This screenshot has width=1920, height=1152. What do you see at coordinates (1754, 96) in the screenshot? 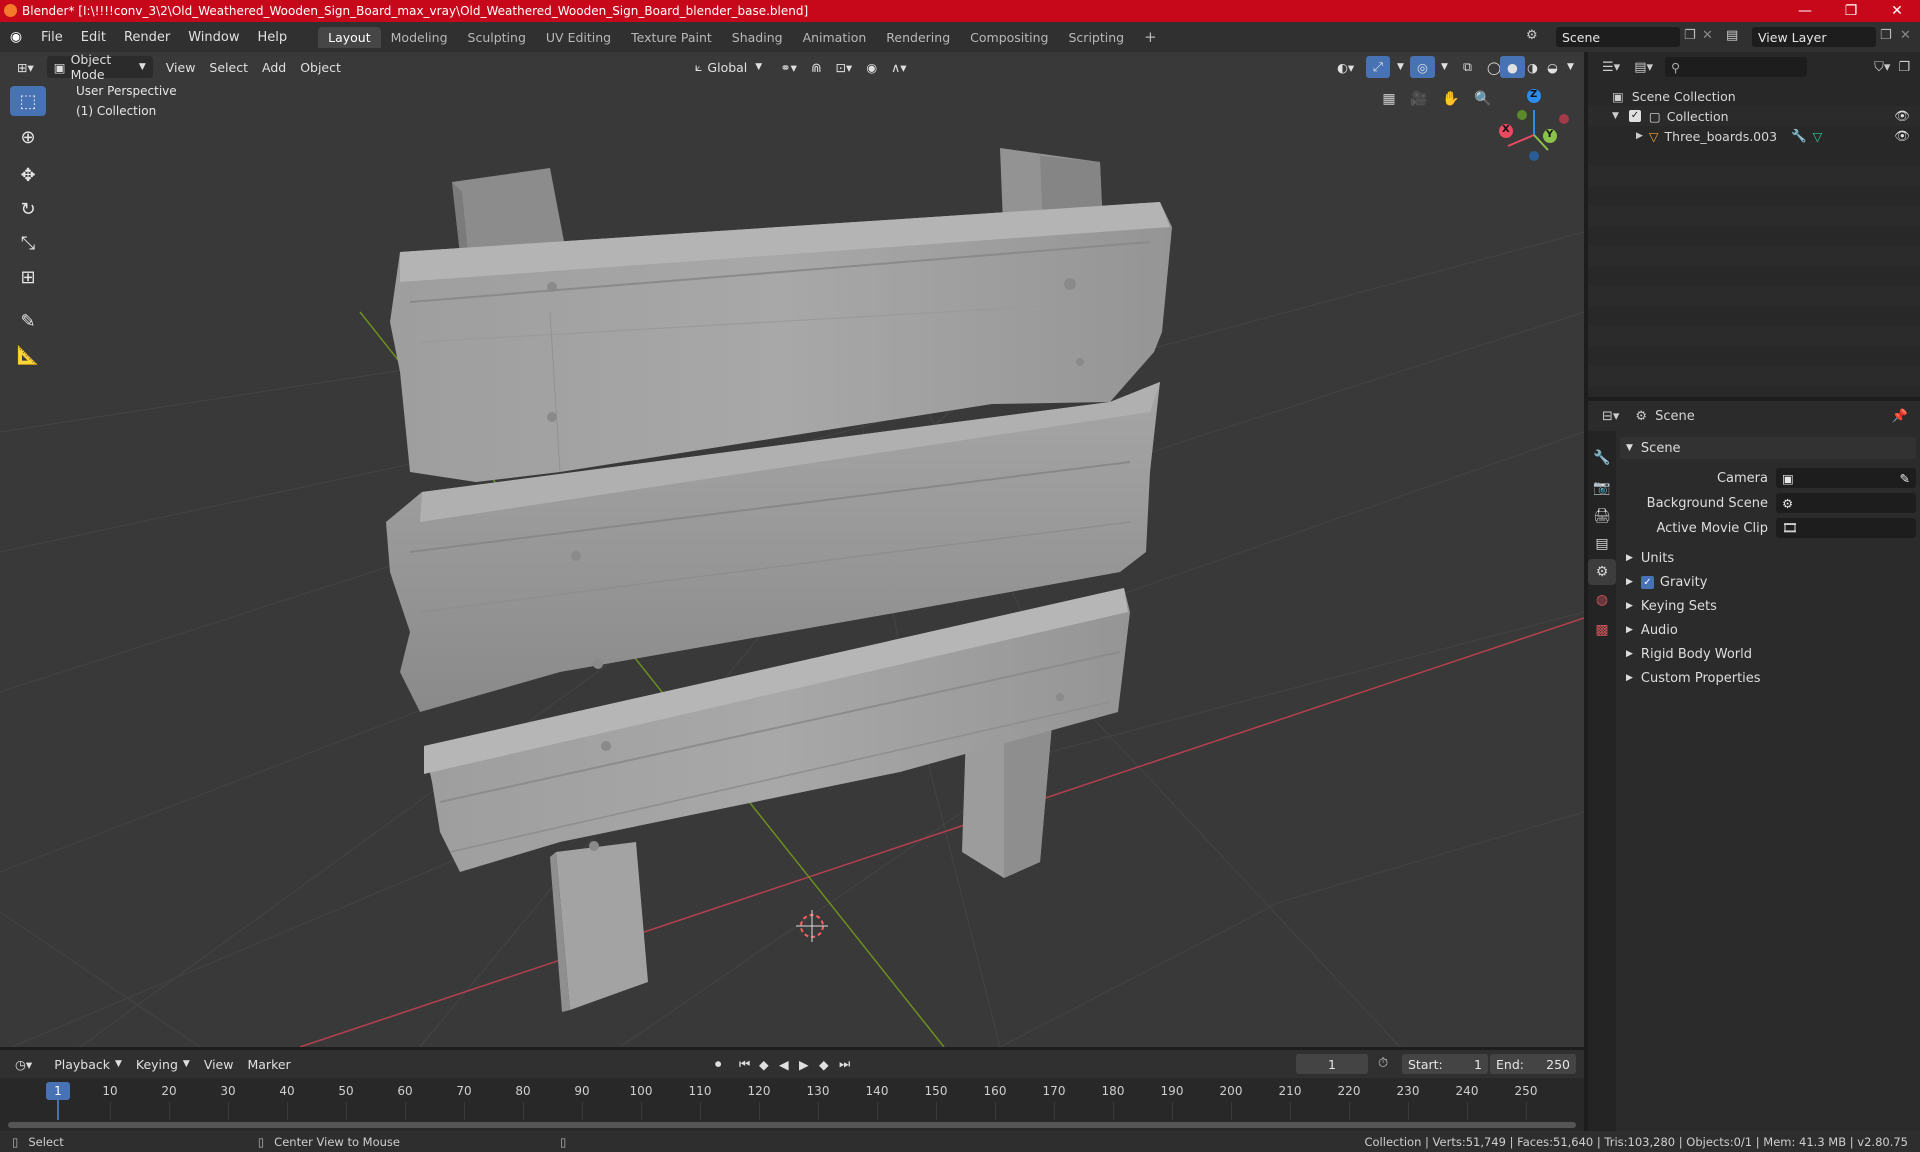
I see `outliner-row-scene-collection: ▣ Scene Collection` at bounding box center [1754, 96].